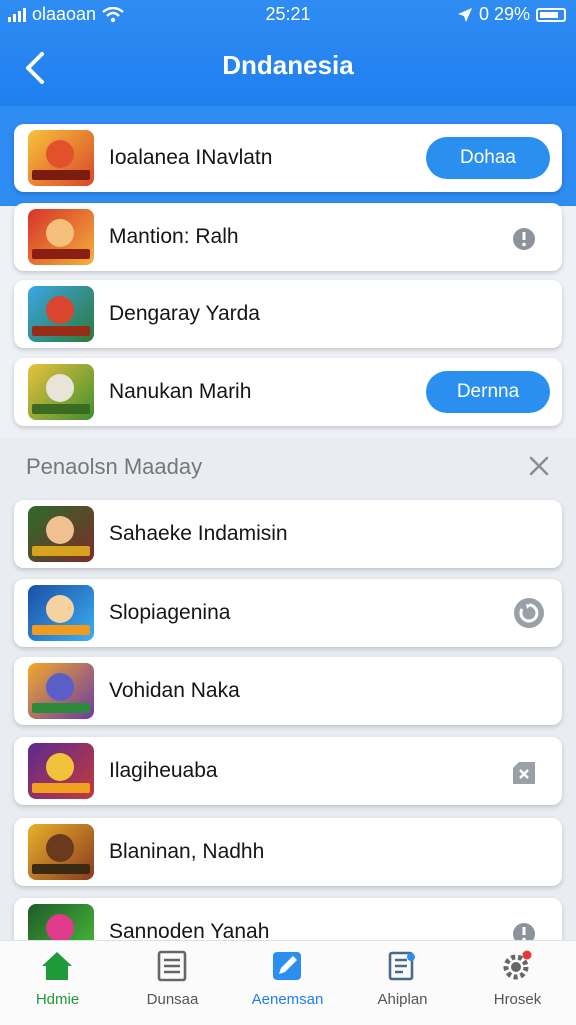 The height and width of the screenshot is (1025, 576). I want to click on tab-label: Aenemsan, so click(287, 999).